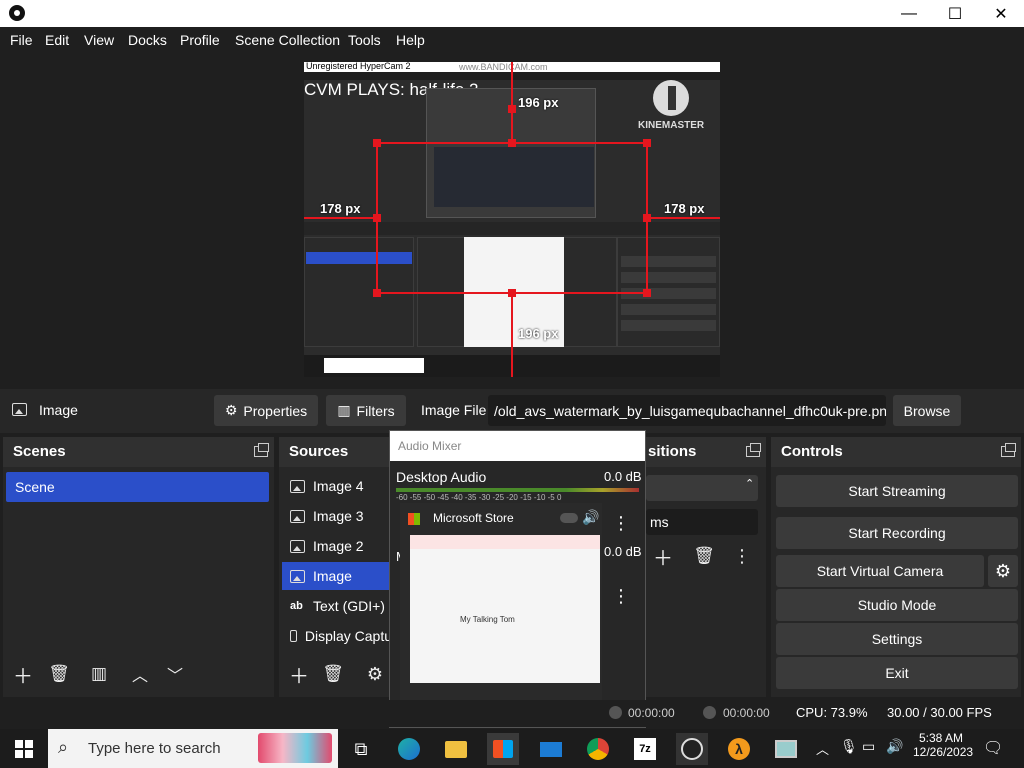 The width and height of the screenshot is (1024, 768). I want to click on taskbar-clock: 5:38 AM 12/26/2023, so click(943, 745).